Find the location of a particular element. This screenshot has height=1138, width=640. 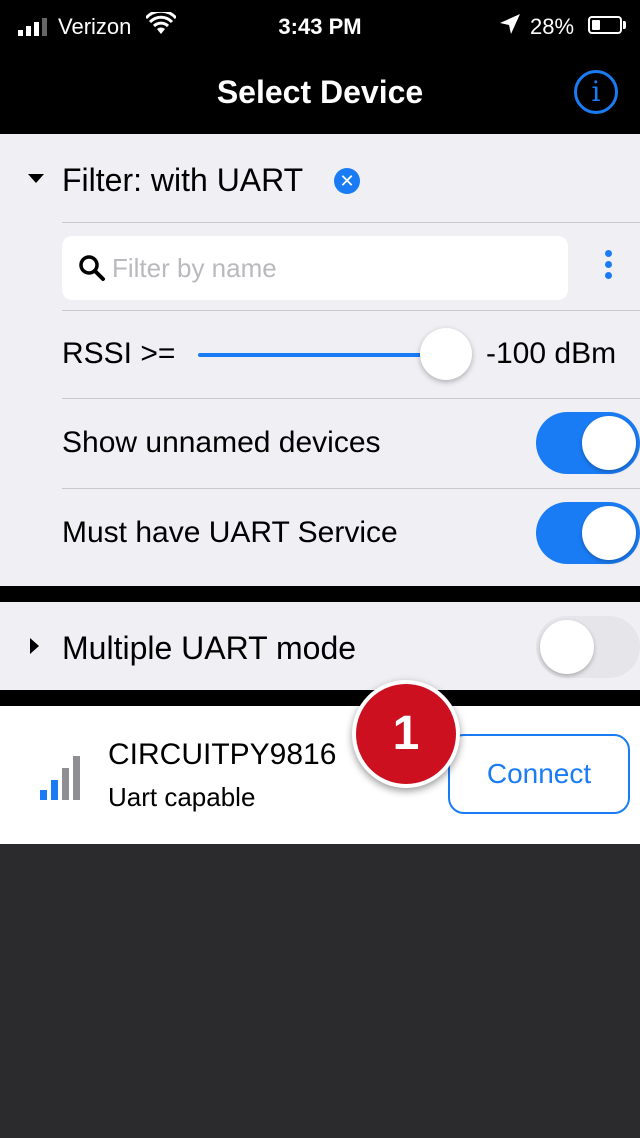

filter-title: Filter: with UART is located at coordinates (183, 180).